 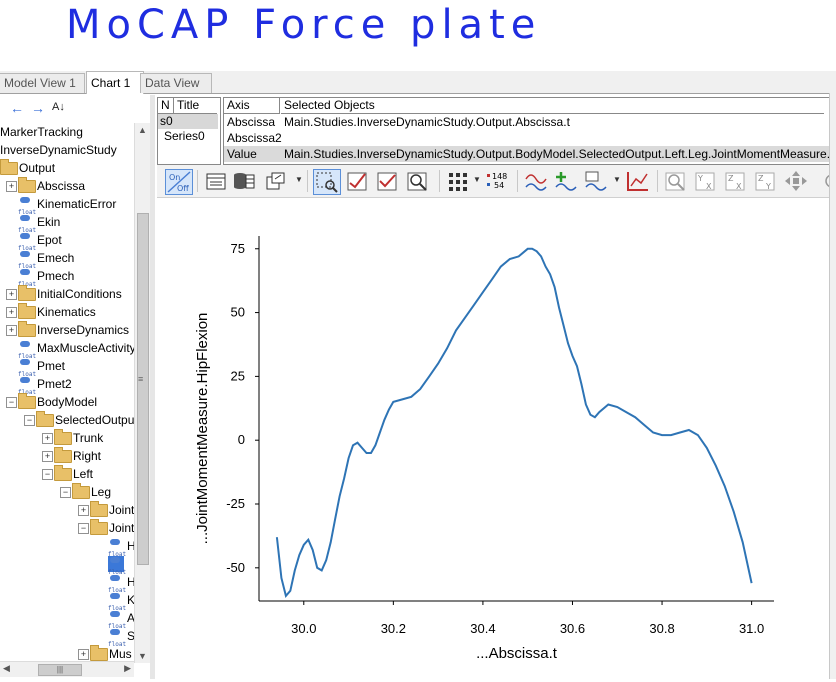 What do you see at coordinates (67, 385) in the screenshot?
I see `tree-item: float Pmet2` at bounding box center [67, 385].